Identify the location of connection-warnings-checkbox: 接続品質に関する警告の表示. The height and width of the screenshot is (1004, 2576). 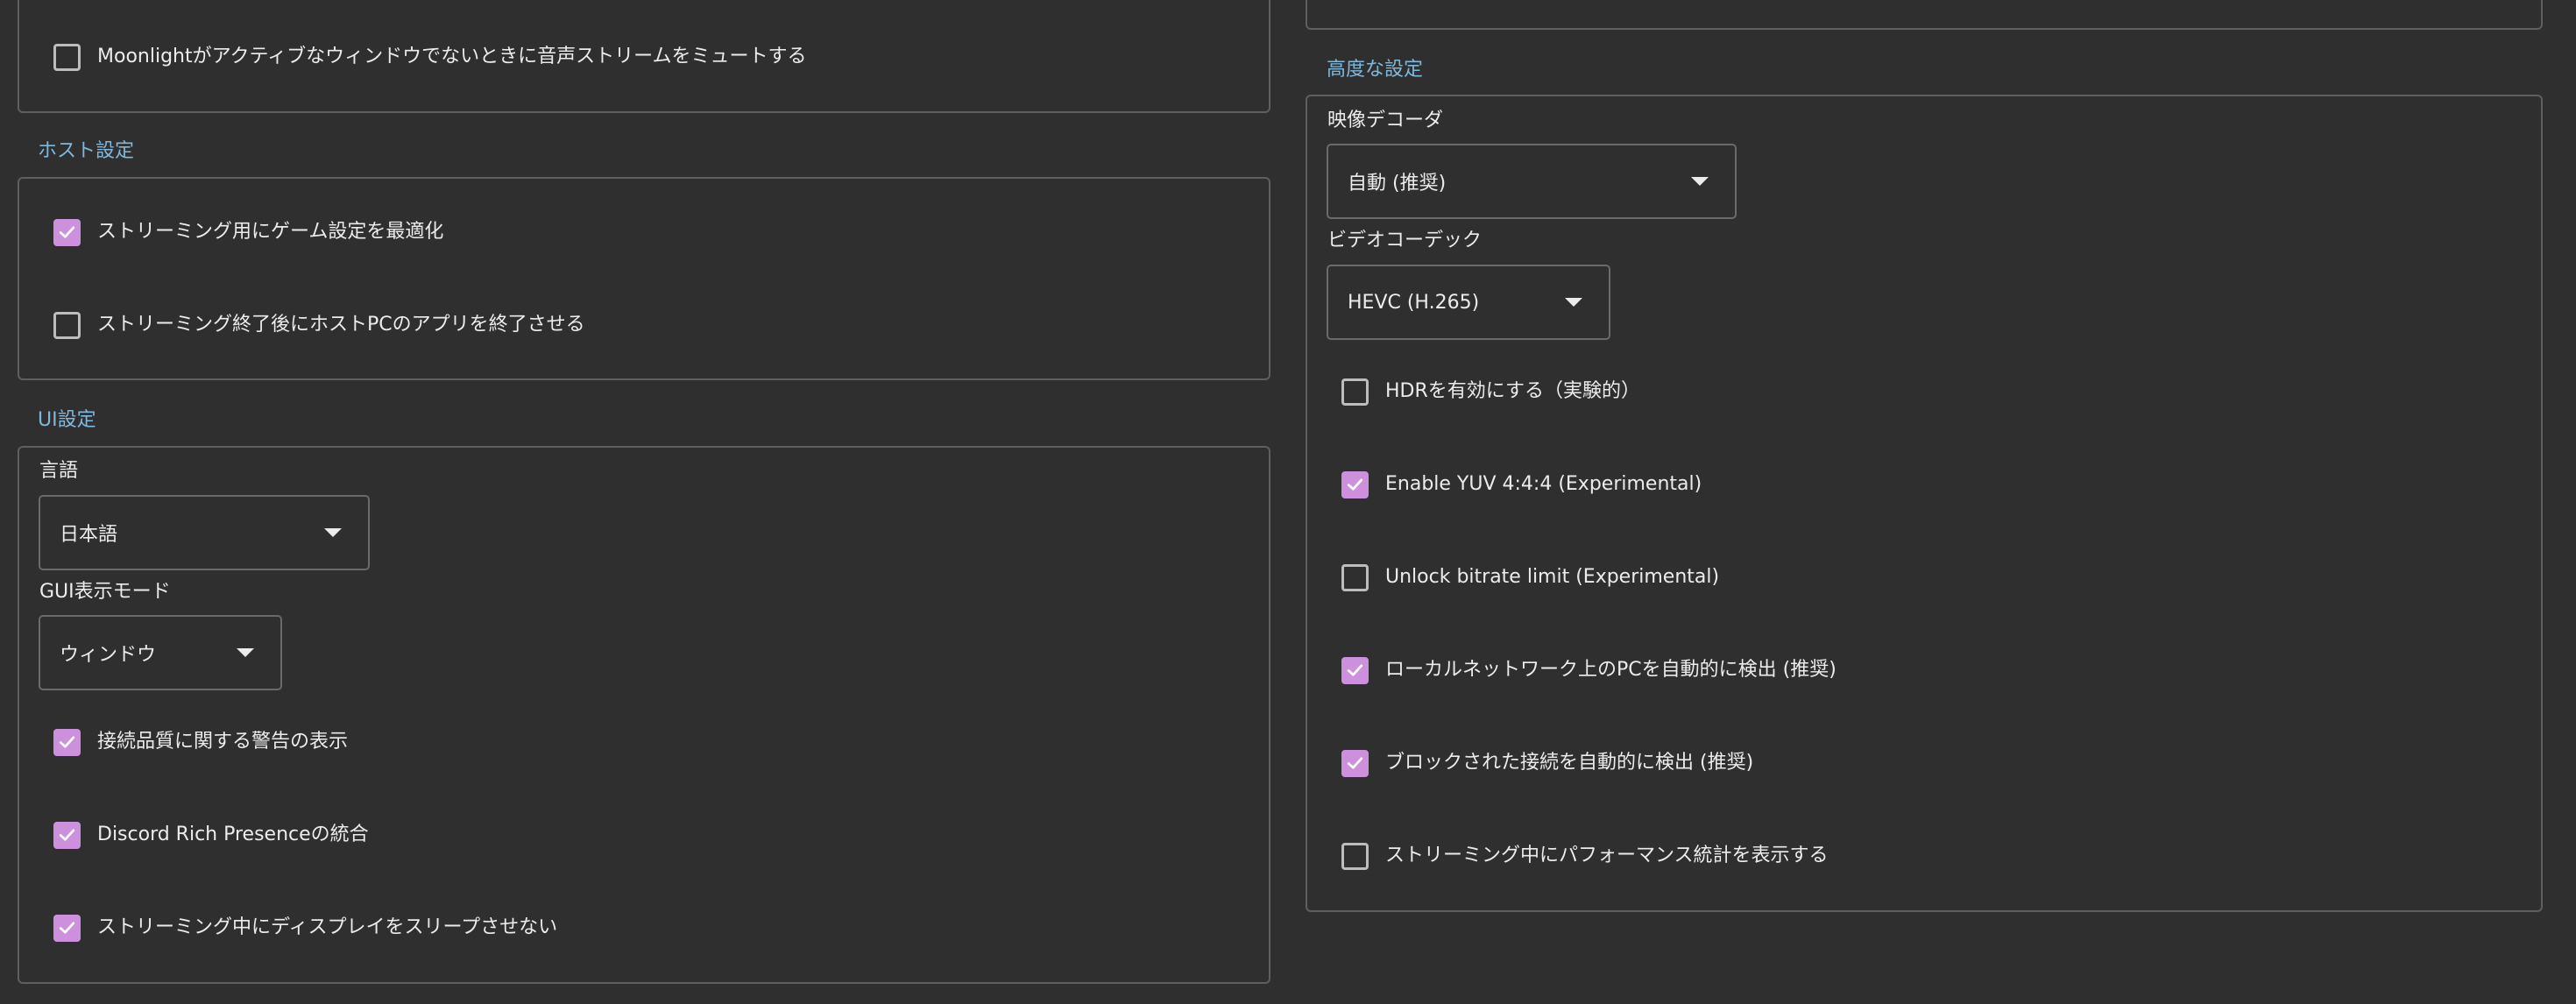
(200, 742).